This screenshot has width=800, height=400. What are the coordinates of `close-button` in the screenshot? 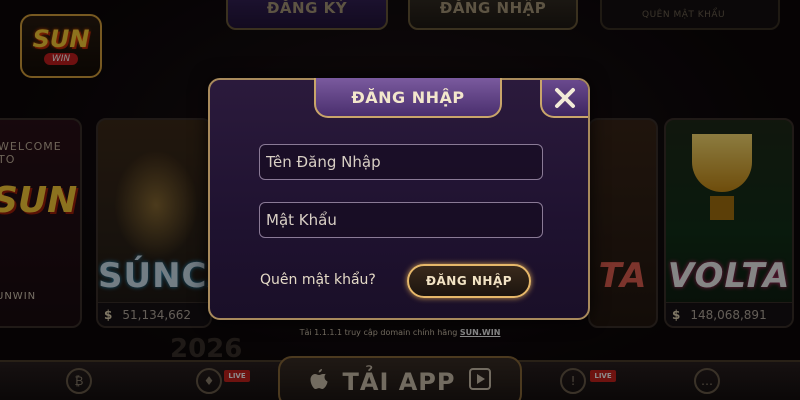 It's located at (564, 99).